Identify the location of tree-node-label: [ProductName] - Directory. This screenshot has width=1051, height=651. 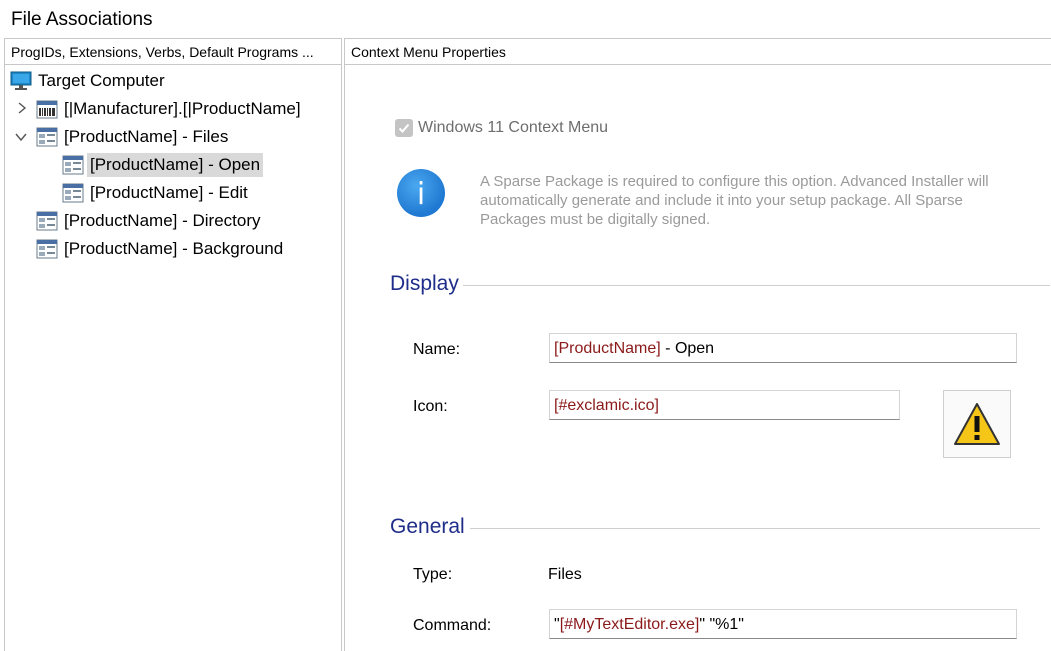
(162, 220).